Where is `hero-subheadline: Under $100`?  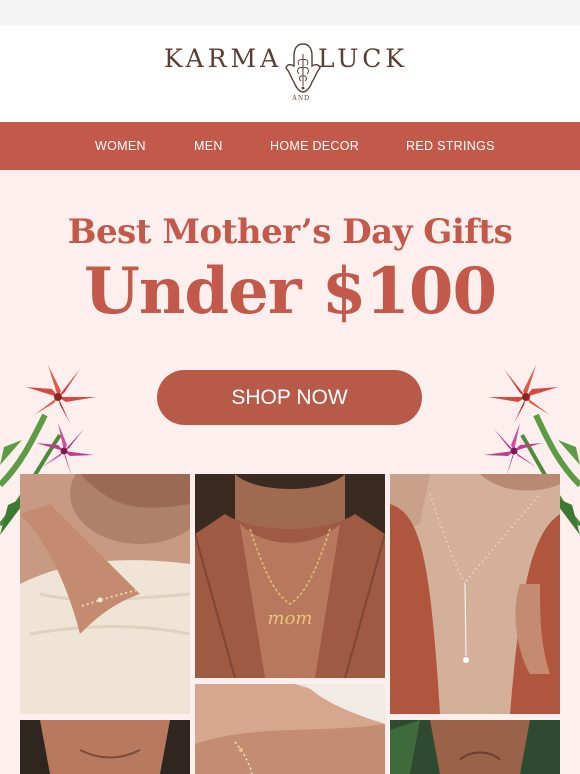
hero-subheadline: Under $100 is located at coordinates (290, 291).